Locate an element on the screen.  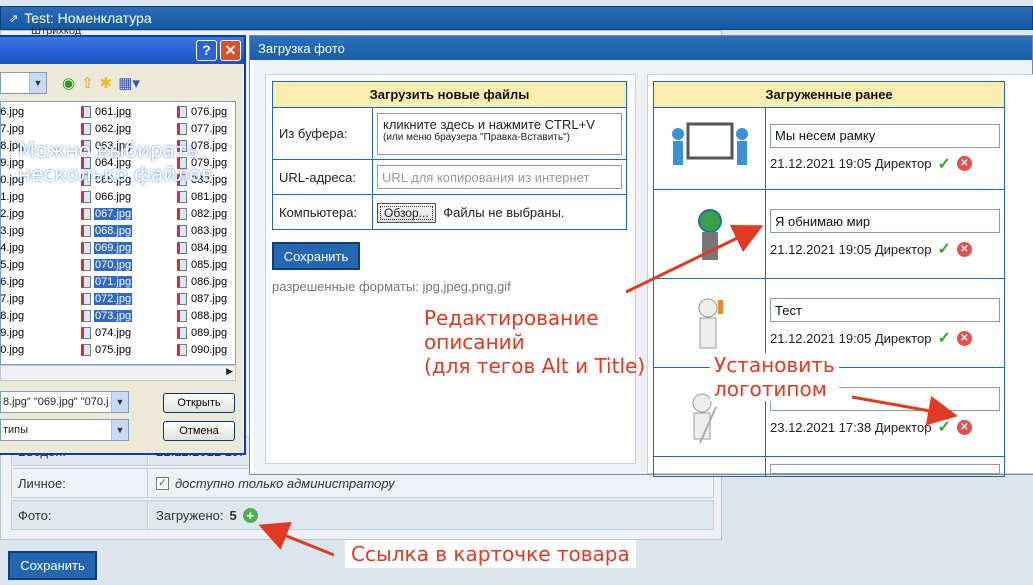
file-name: 052.jpg is located at coordinates (12, 214).